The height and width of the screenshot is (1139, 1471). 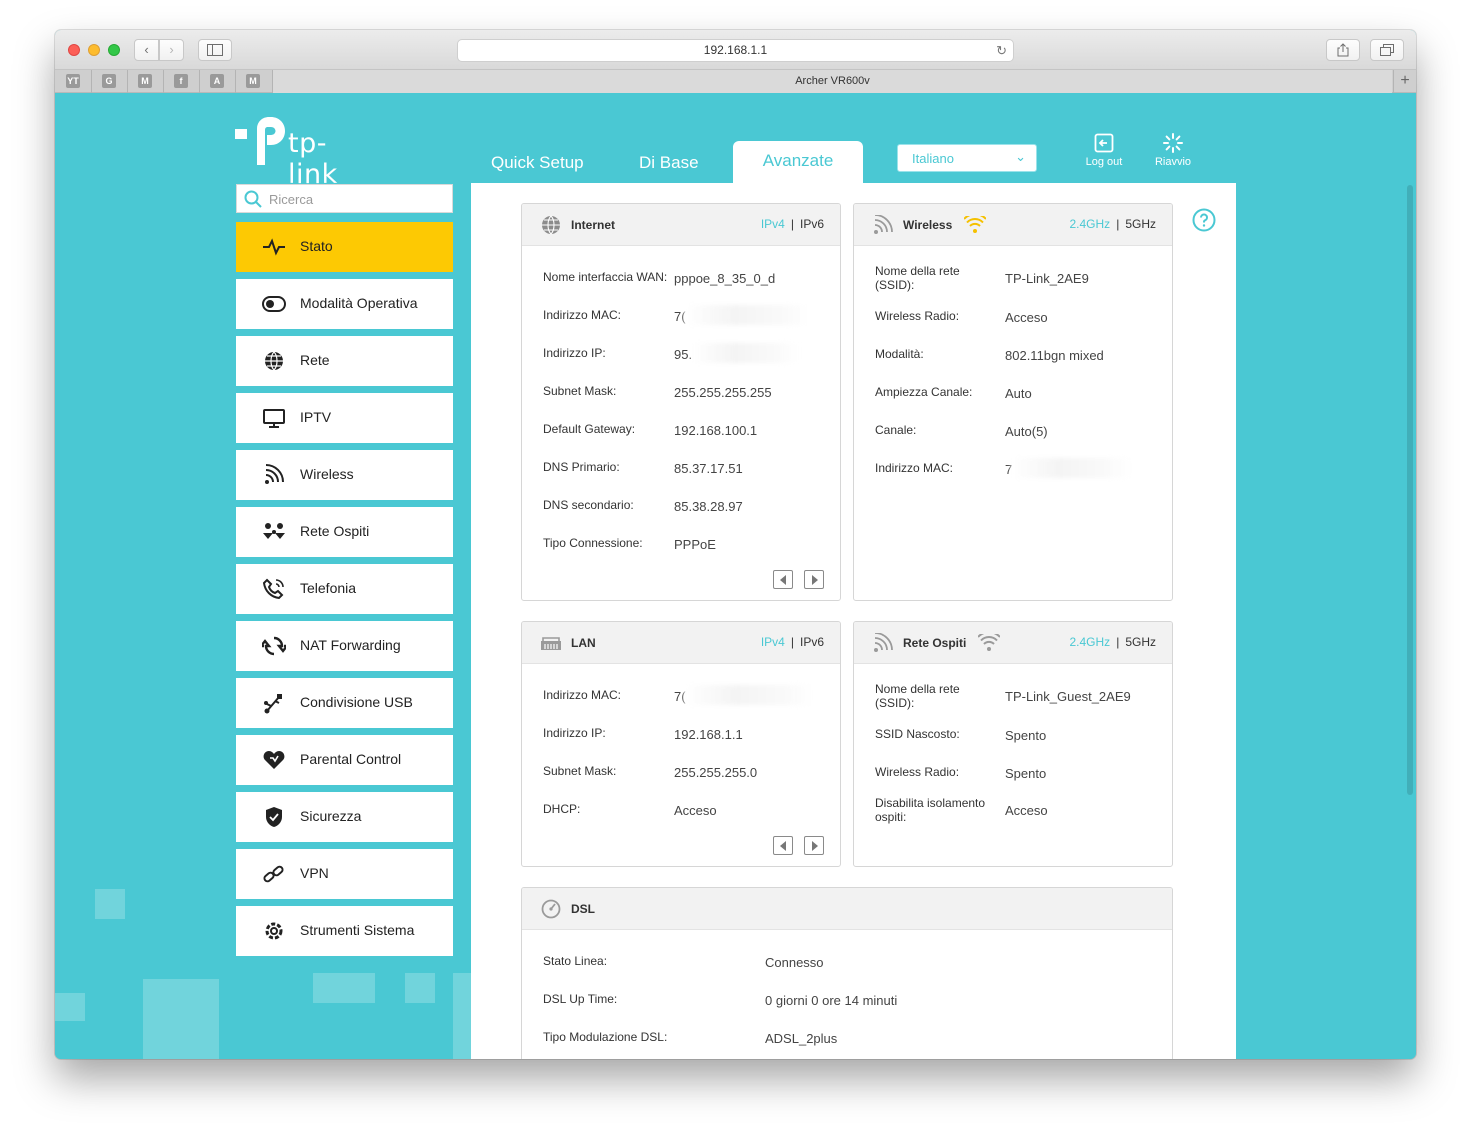 What do you see at coordinates (273, 704) in the screenshot?
I see `usb-icon` at bounding box center [273, 704].